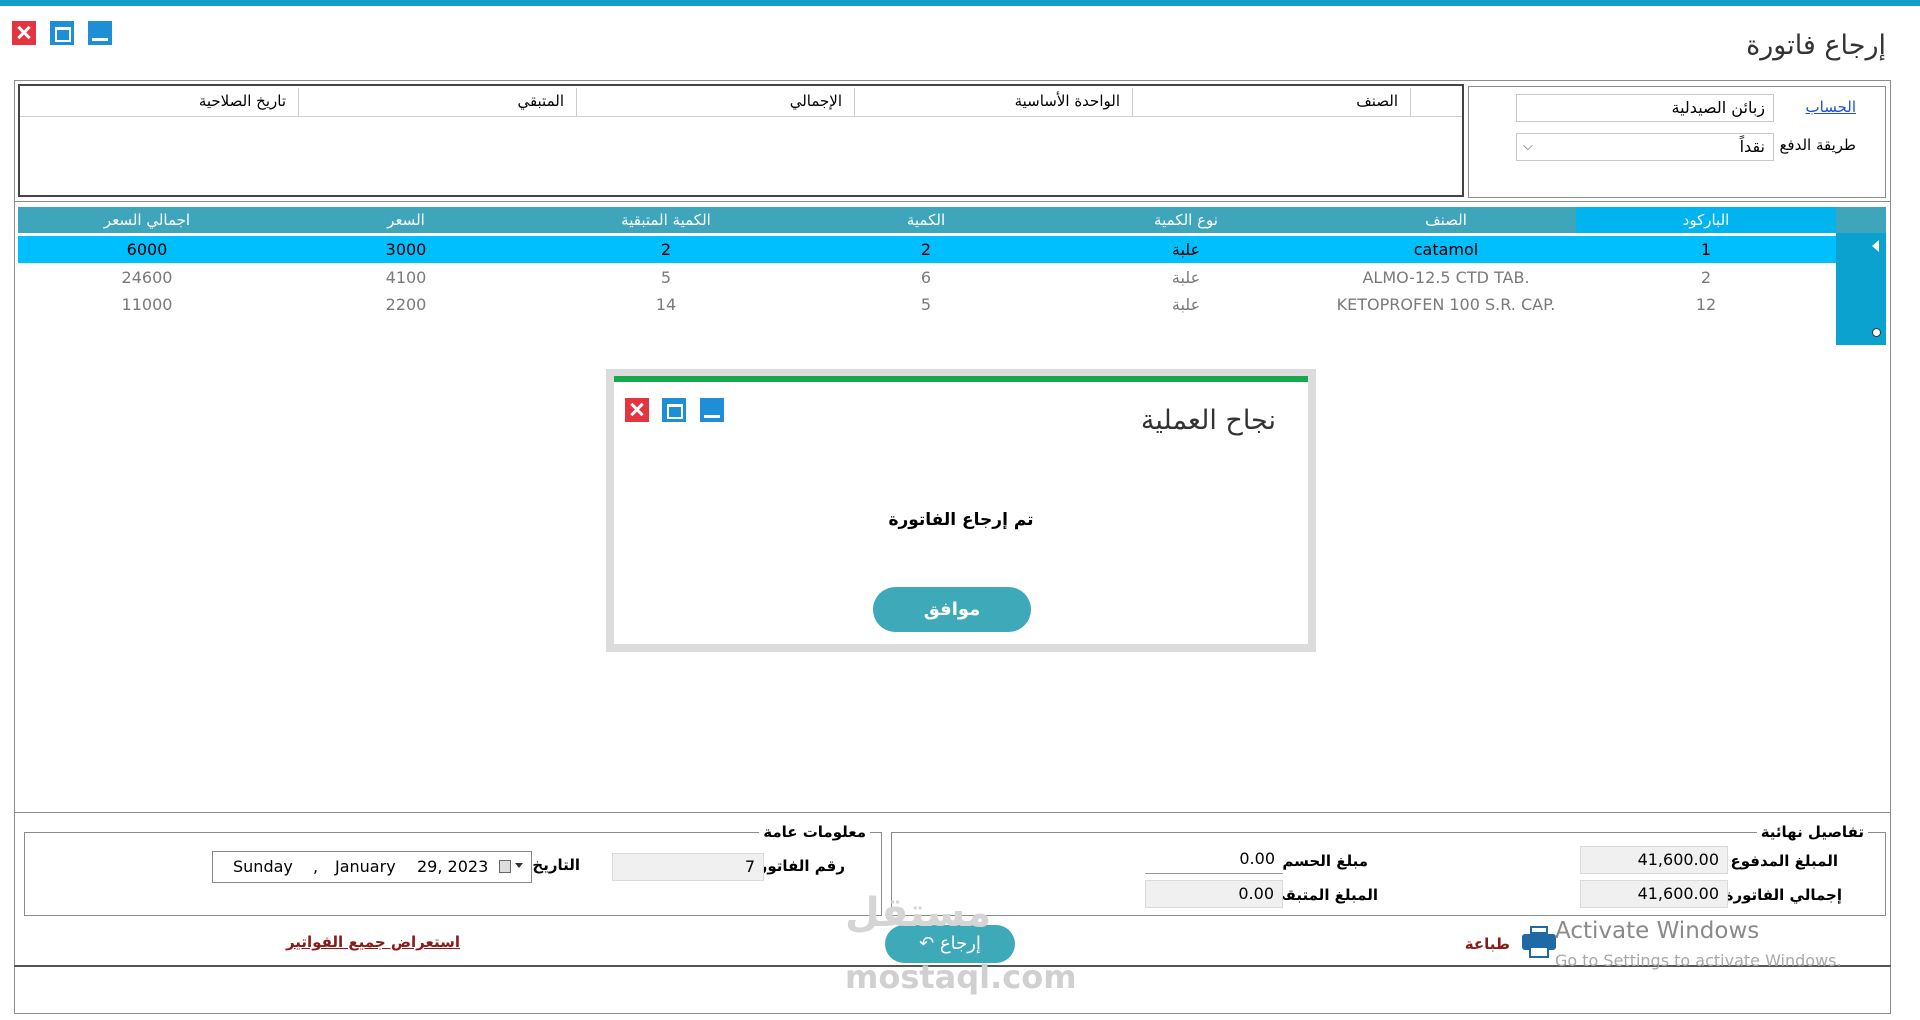 Image resolution: width=1920 pixels, height=1020 pixels. I want to click on details-header-unit: الواحدة الأساسية, so click(1067, 101).